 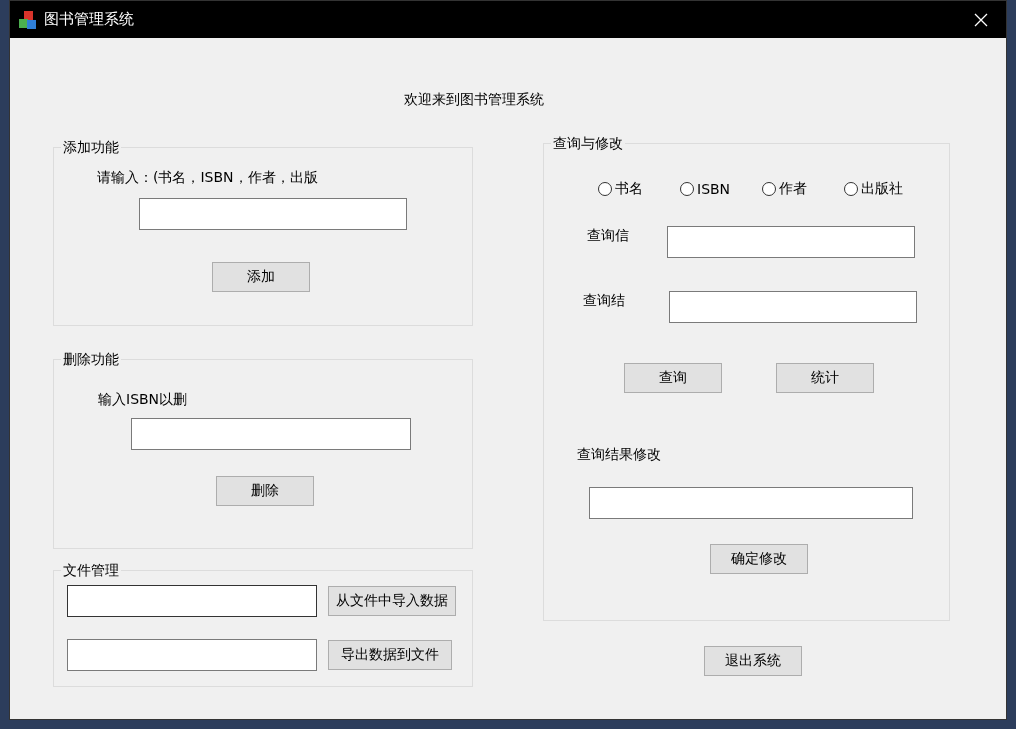 What do you see at coordinates (390, 655) in the screenshot?
I see `file-button: 导出数据到文件` at bounding box center [390, 655].